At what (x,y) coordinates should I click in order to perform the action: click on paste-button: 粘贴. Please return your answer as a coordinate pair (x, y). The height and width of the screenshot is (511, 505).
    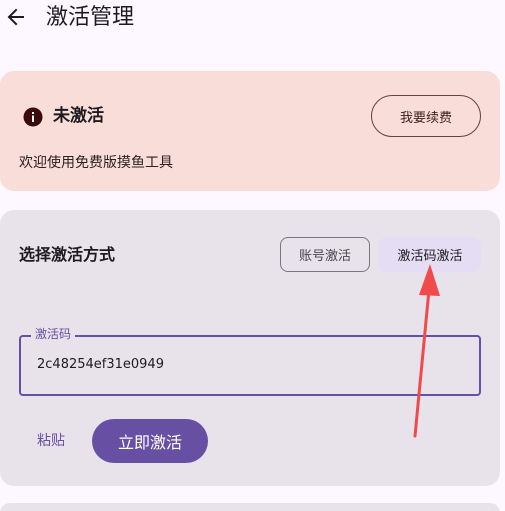
    Looking at the image, I should click on (51, 441).